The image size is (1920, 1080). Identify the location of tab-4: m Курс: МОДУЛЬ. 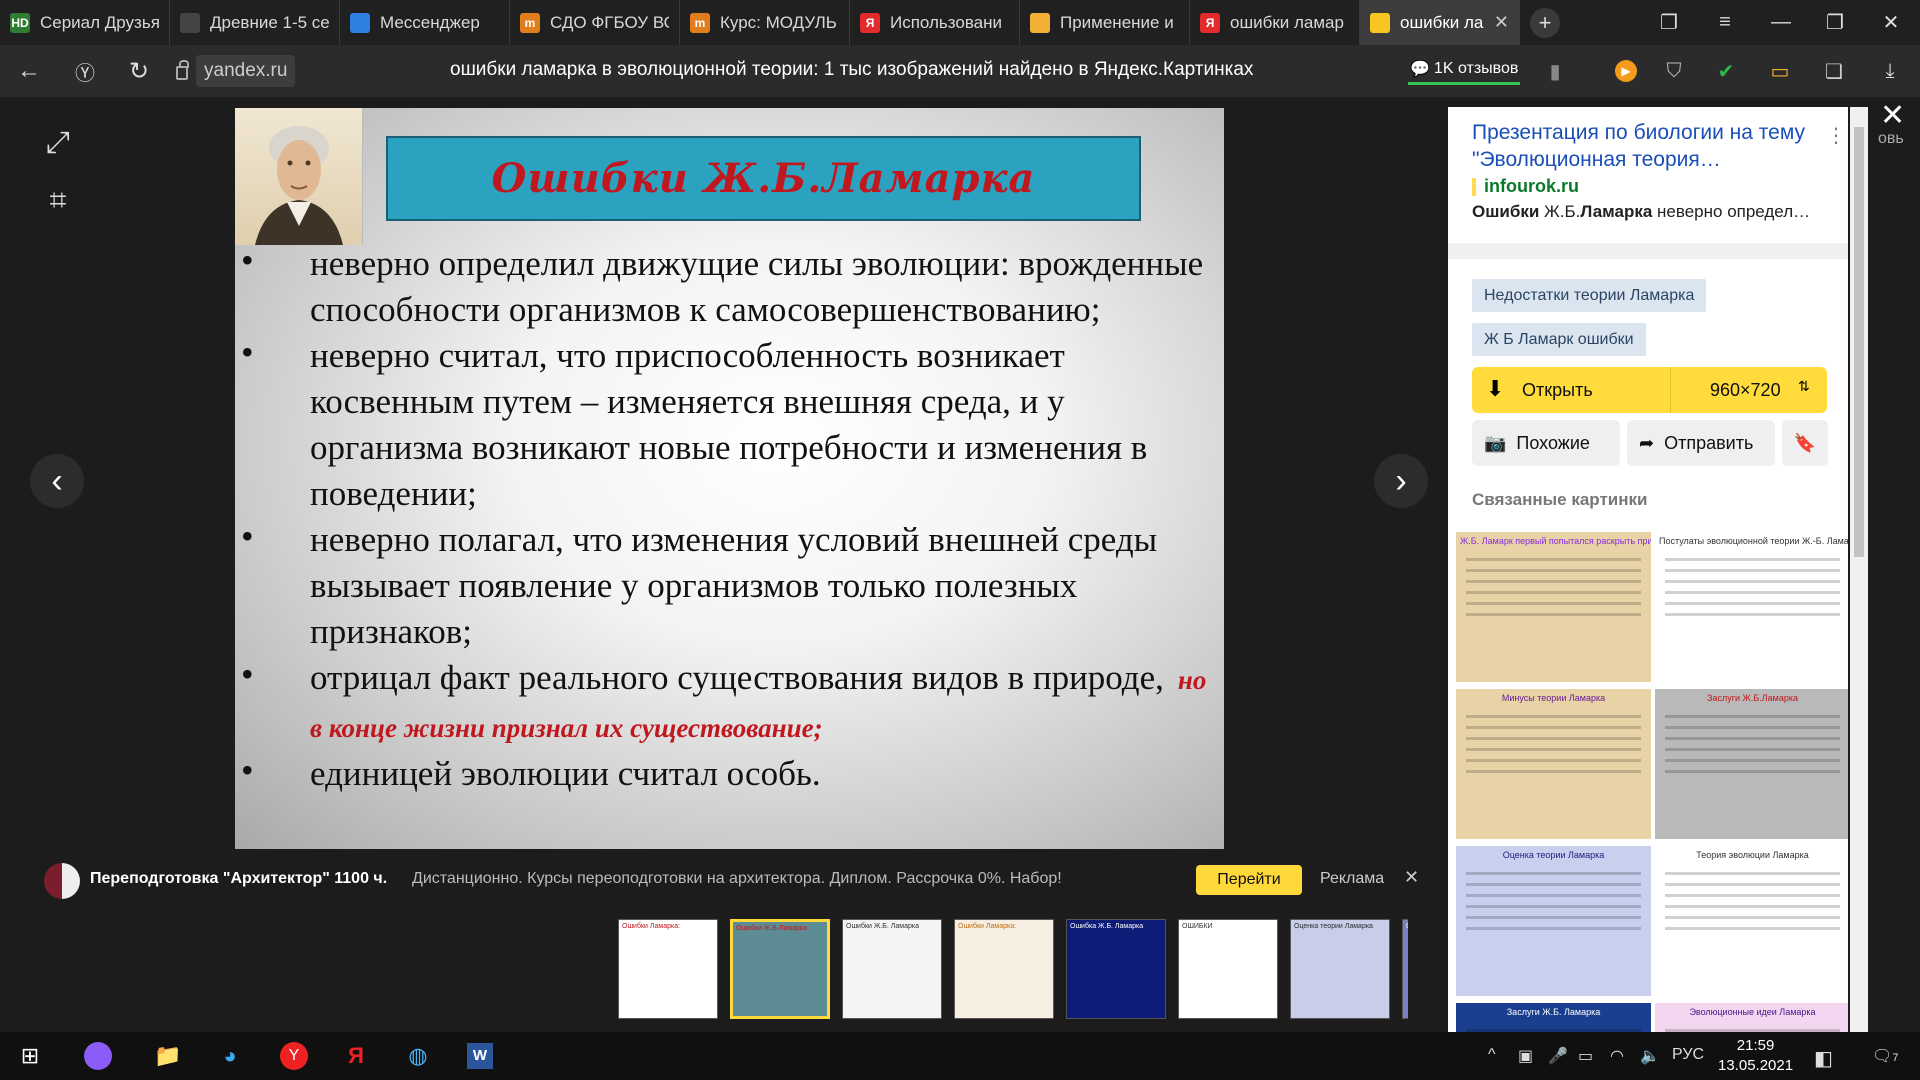
(765, 22).